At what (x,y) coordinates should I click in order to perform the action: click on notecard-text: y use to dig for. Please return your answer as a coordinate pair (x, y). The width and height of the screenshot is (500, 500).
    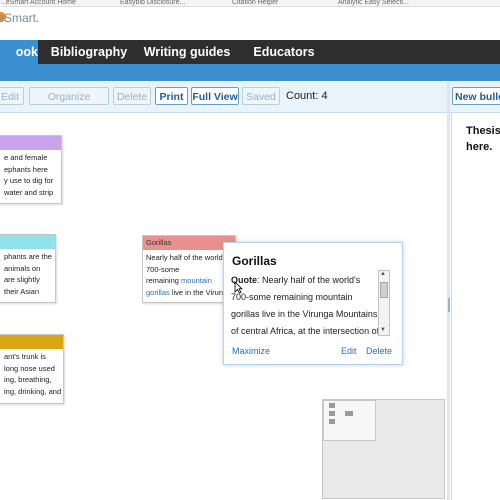
    Looking at the image, I should click on (29, 180).